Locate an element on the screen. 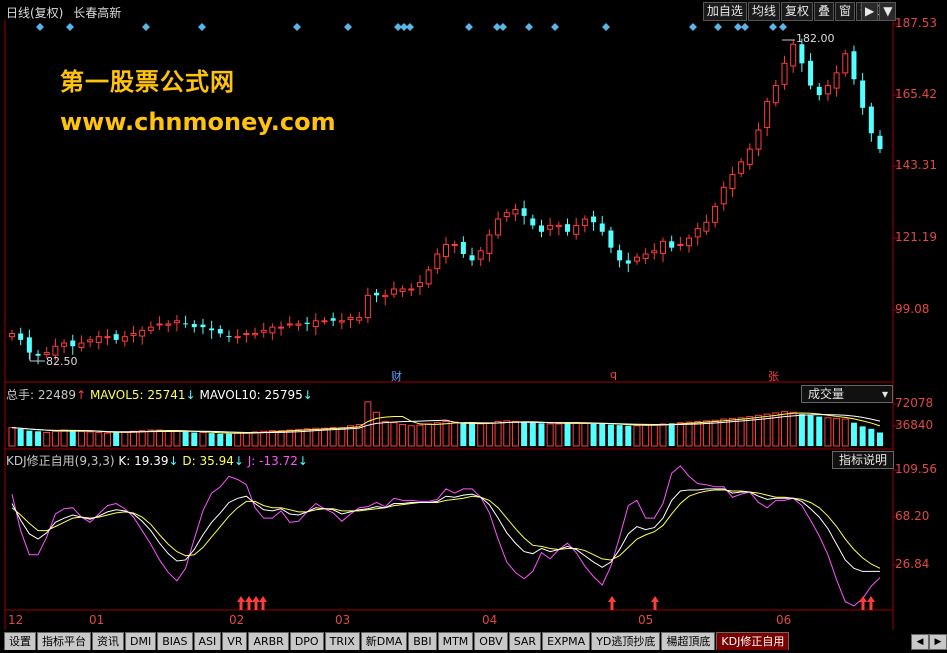  x-axis-label: 06 is located at coordinates (784, 620).